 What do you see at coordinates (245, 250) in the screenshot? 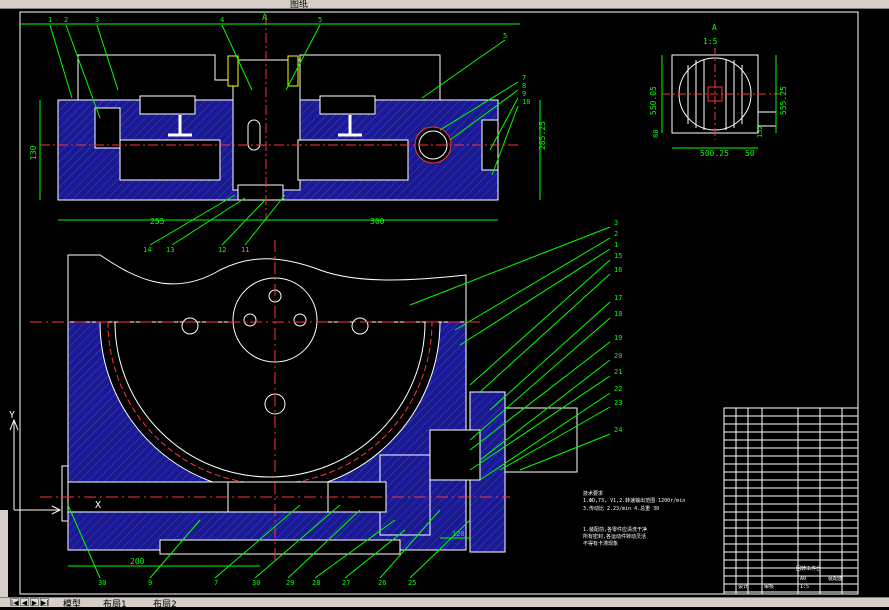
I see `svg-text: 11` at bounding box center [245, 250].